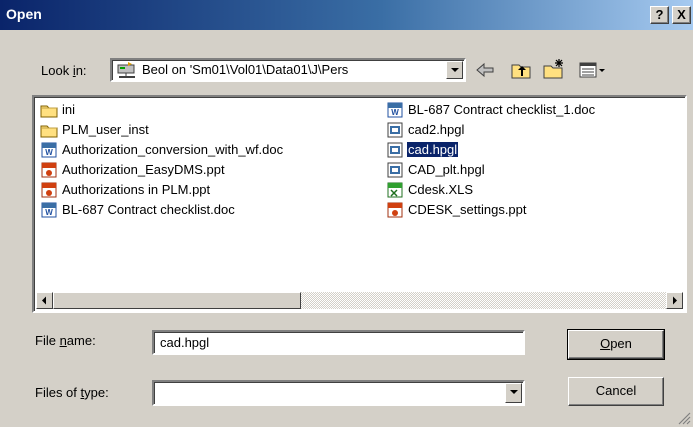  Describe the element at coordinates (143, 169) in the screenshot. I see `file-name-text: Authorization_EasyDMS.ppt` at that location.